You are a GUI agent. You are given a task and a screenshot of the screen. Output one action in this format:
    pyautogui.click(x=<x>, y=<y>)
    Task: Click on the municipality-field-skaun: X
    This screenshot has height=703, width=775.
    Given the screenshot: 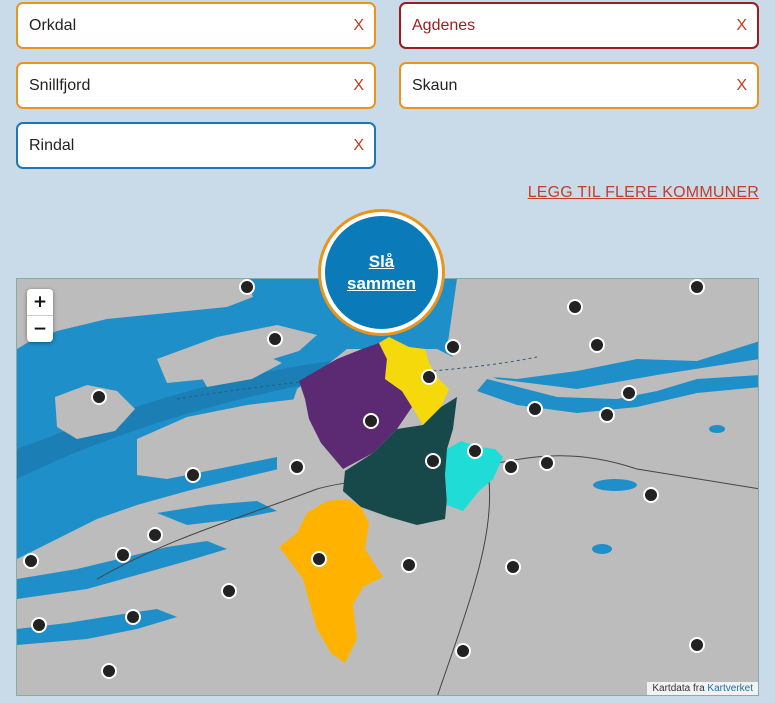 What is the action you would take?
    pyautogui.click(x=579, y=85)
    